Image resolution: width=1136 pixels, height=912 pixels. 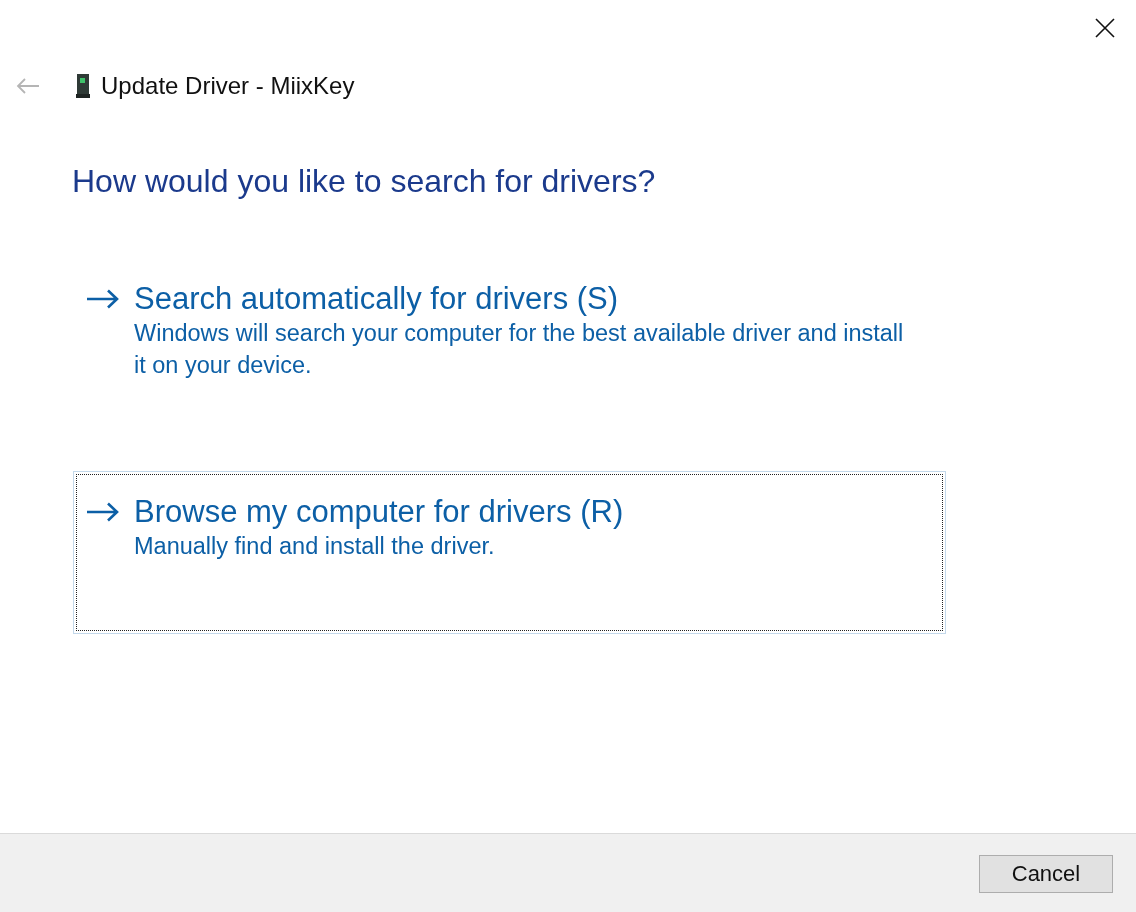 What do you see at coordinates (228, 86) in the screenshot?
I see `window-title: Update Driver - MiixKey` at bounding box center [228, 86].